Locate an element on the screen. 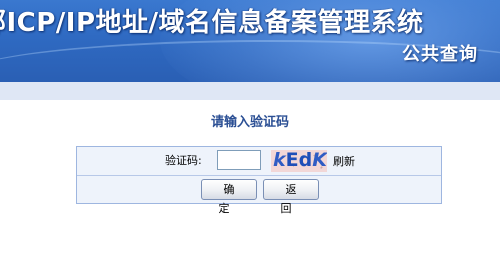  system-subtitle: 公共查询 is located at coordinates (440, 54).